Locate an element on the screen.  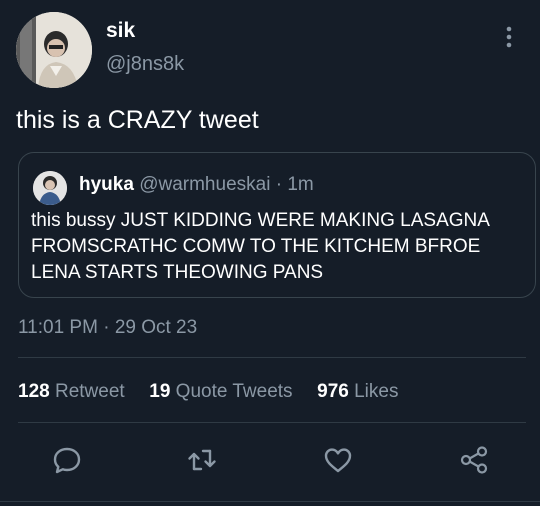
share-nodes-icon is located at coordinates (474, 460).